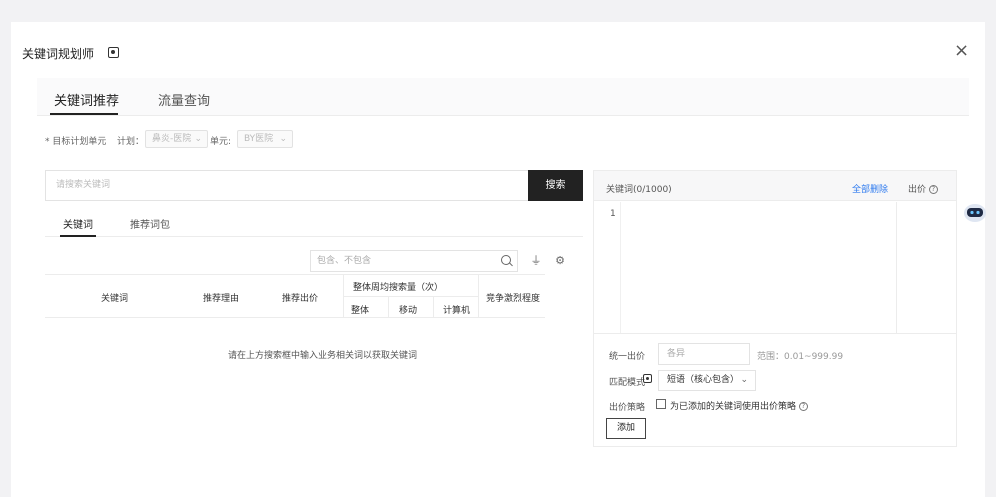 The width and height of the screenshot is (996, 497). Describe the element at coordinates (86, 99) in the screenshot. I see `tab-keyword-recommend: 关键词推荐` at that location.